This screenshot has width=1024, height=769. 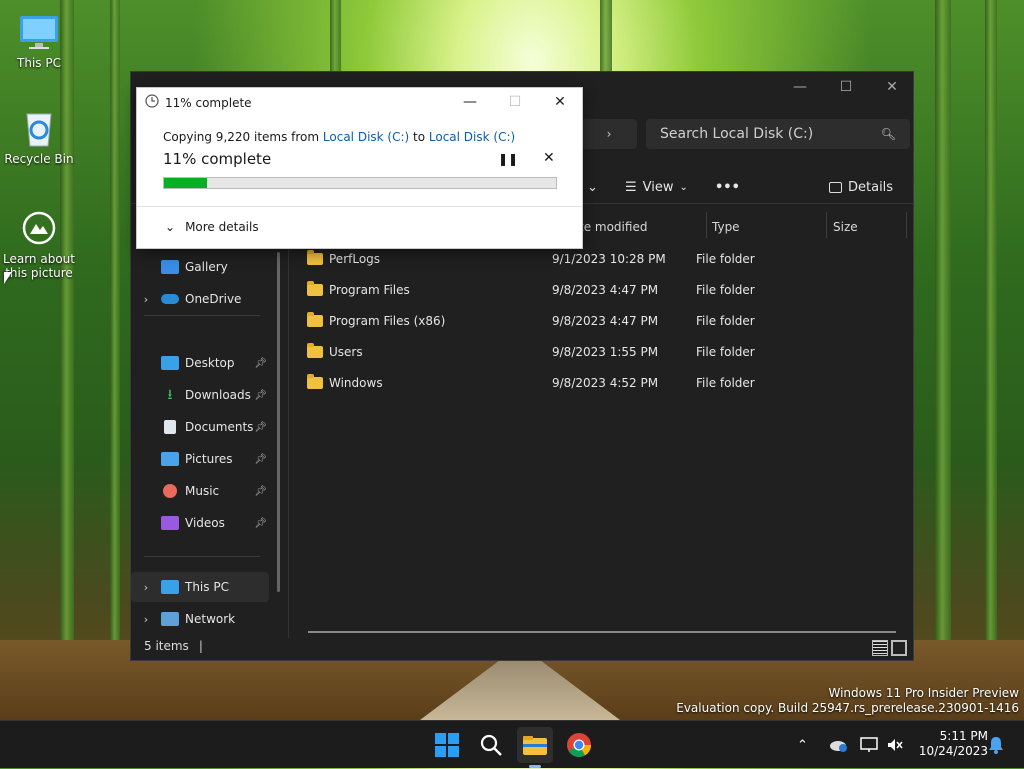 I want to click on file-date: 9/8/2023 1:55 PM, so click(x=605, y=351).